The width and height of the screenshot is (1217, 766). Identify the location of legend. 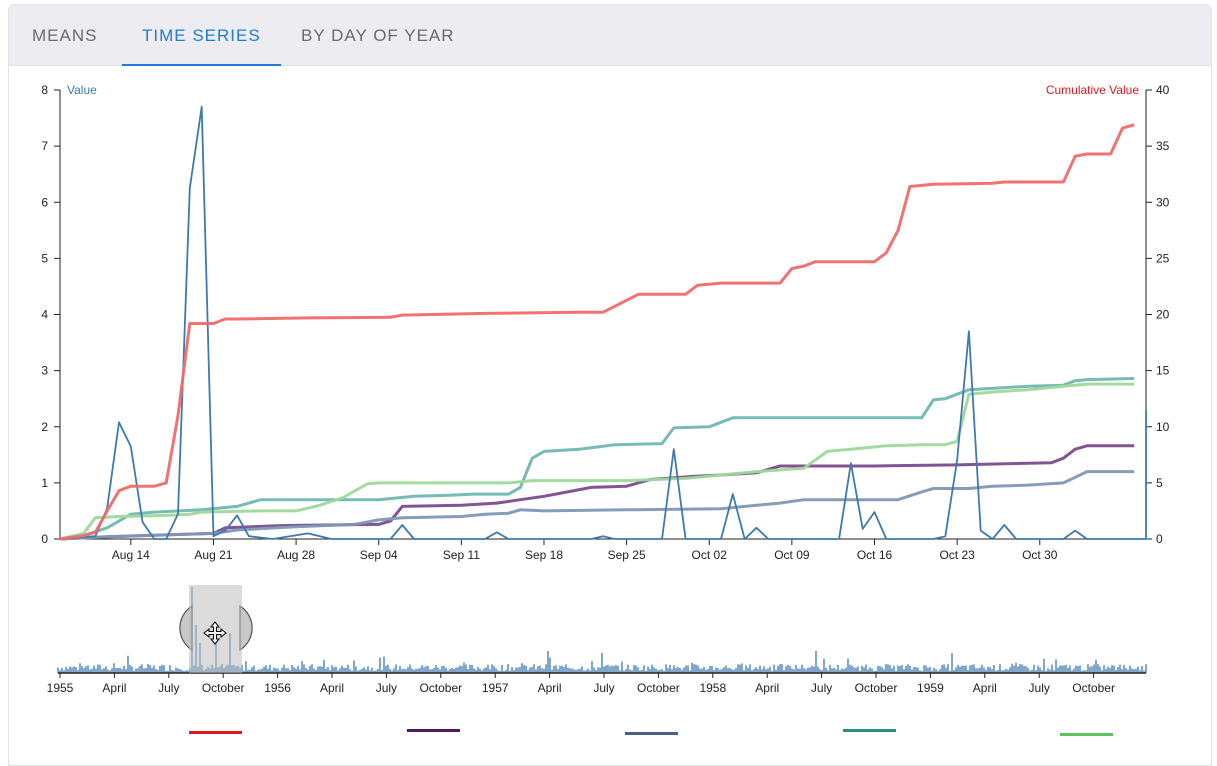
(651, 732).